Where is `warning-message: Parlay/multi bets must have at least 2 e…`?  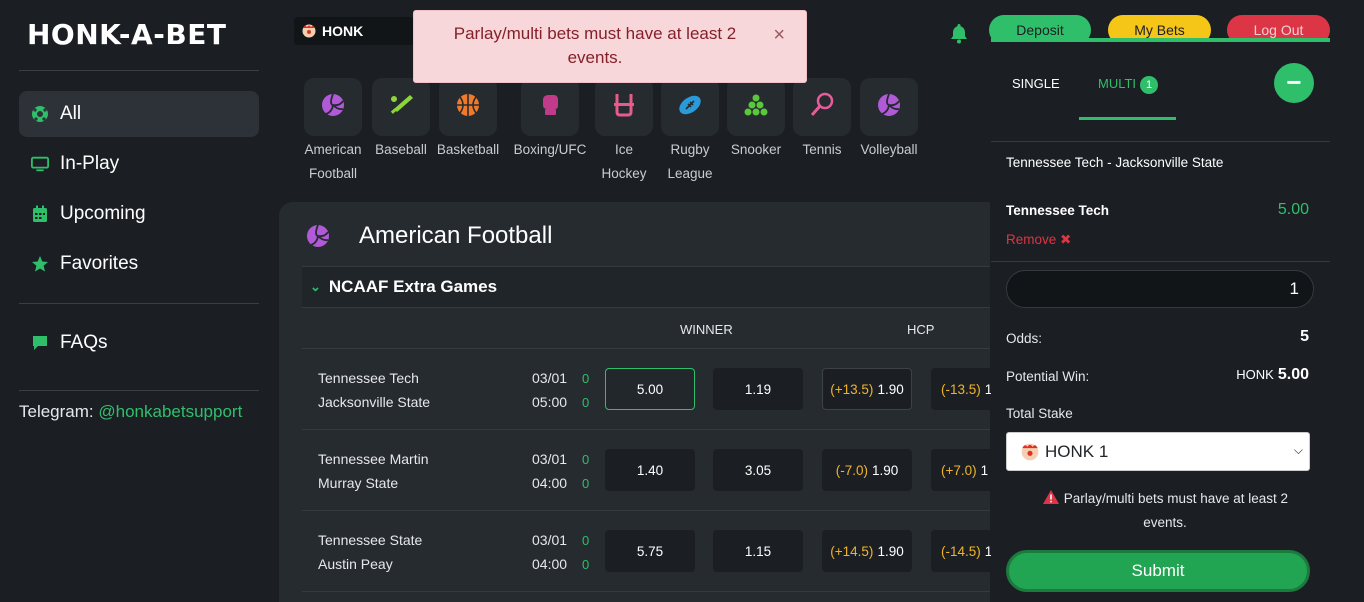
warning-message: Parlay/multi bets must have at least 2 e… is located at coordinates (1165, 511).